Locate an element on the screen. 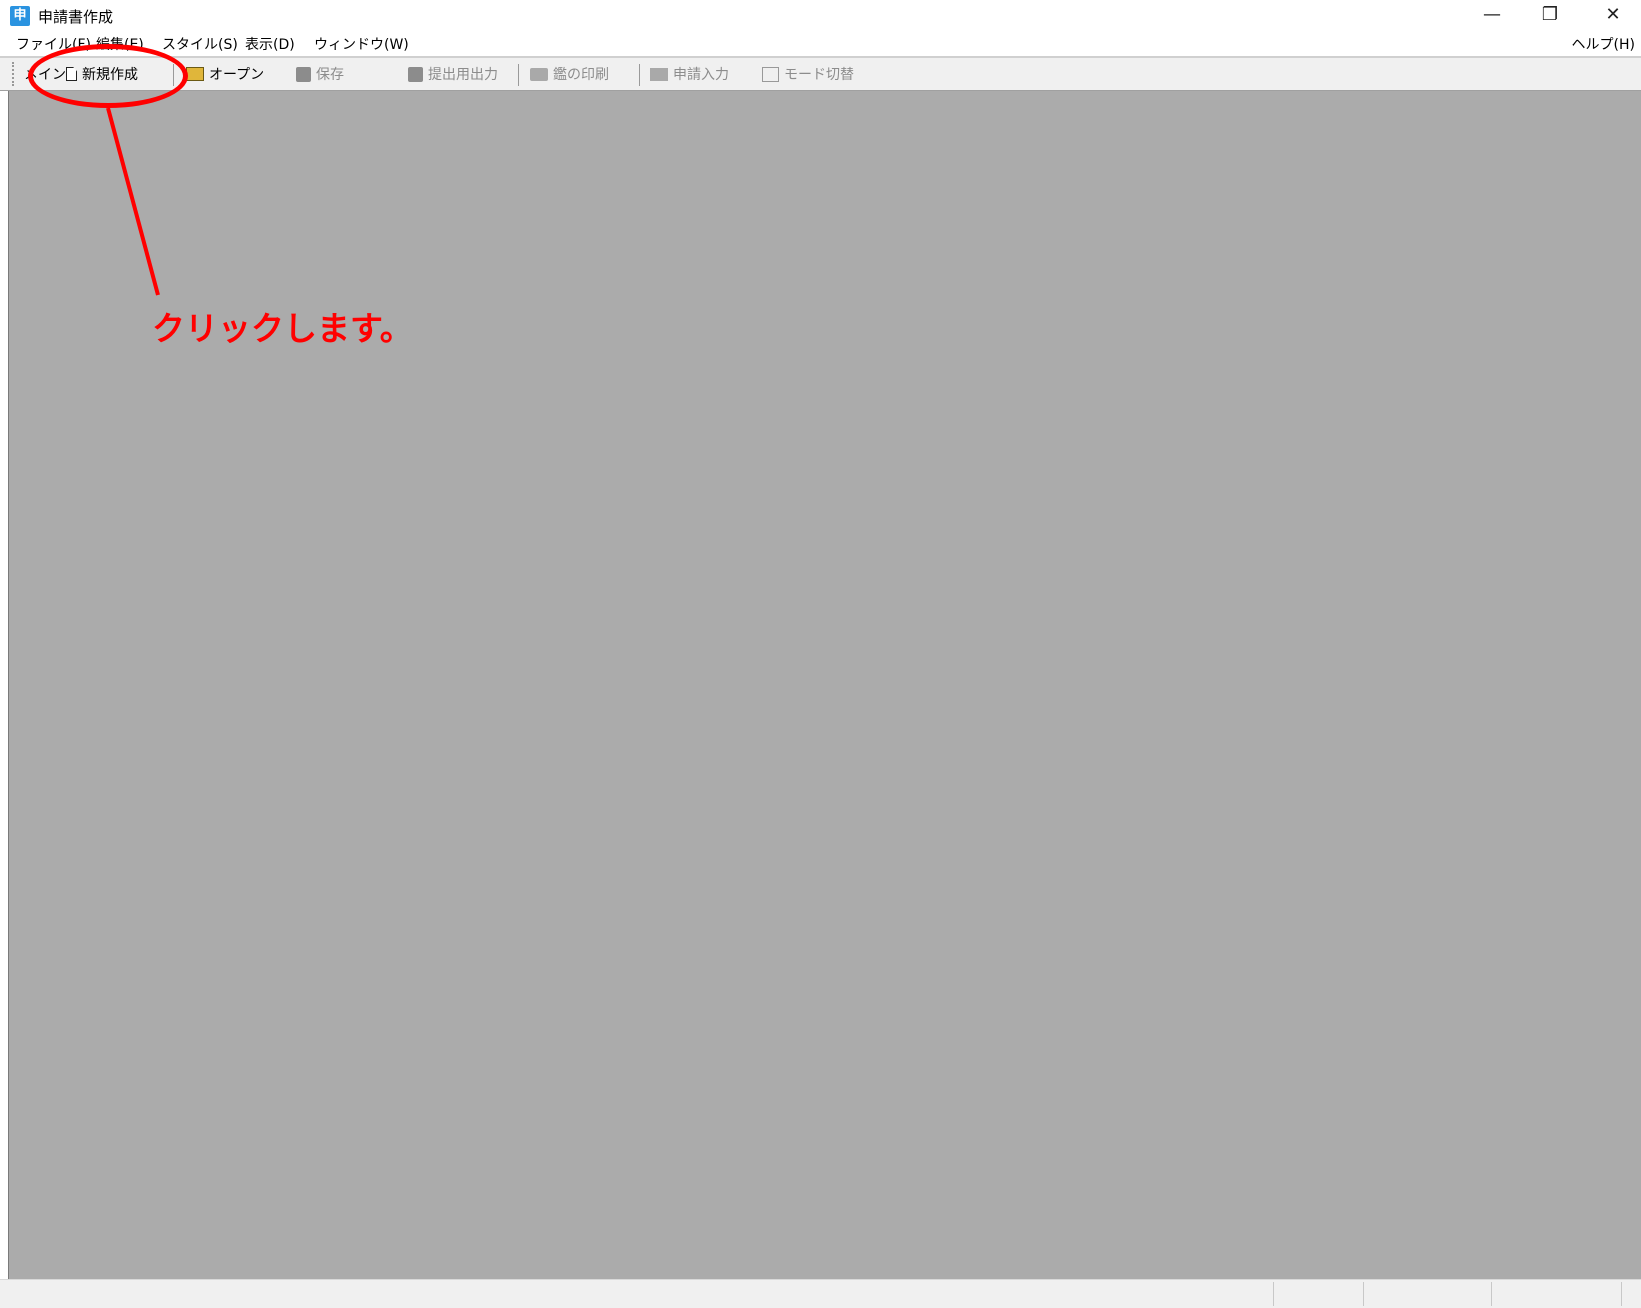 The width and height of the screenshot is (1641, 1308). annotation-text: クリックします。 is located at coordinates (282, 328).